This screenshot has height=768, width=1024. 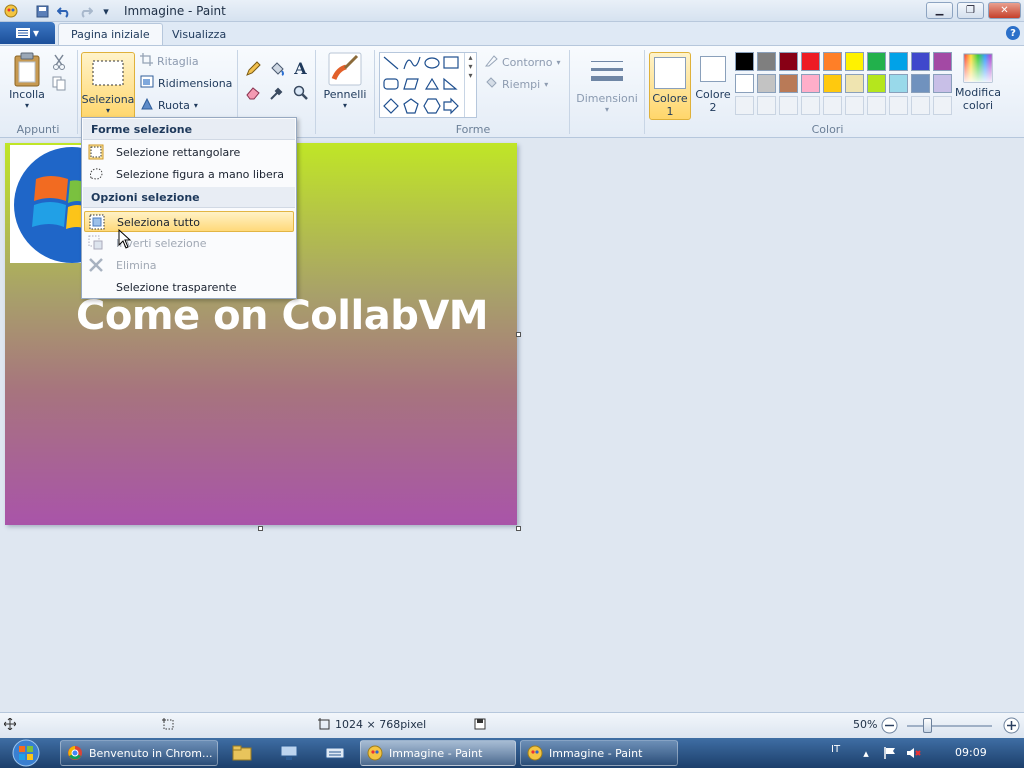 I want to click on menu-header-selection-options: Opzioni selezione, so click(x=189, y=197).